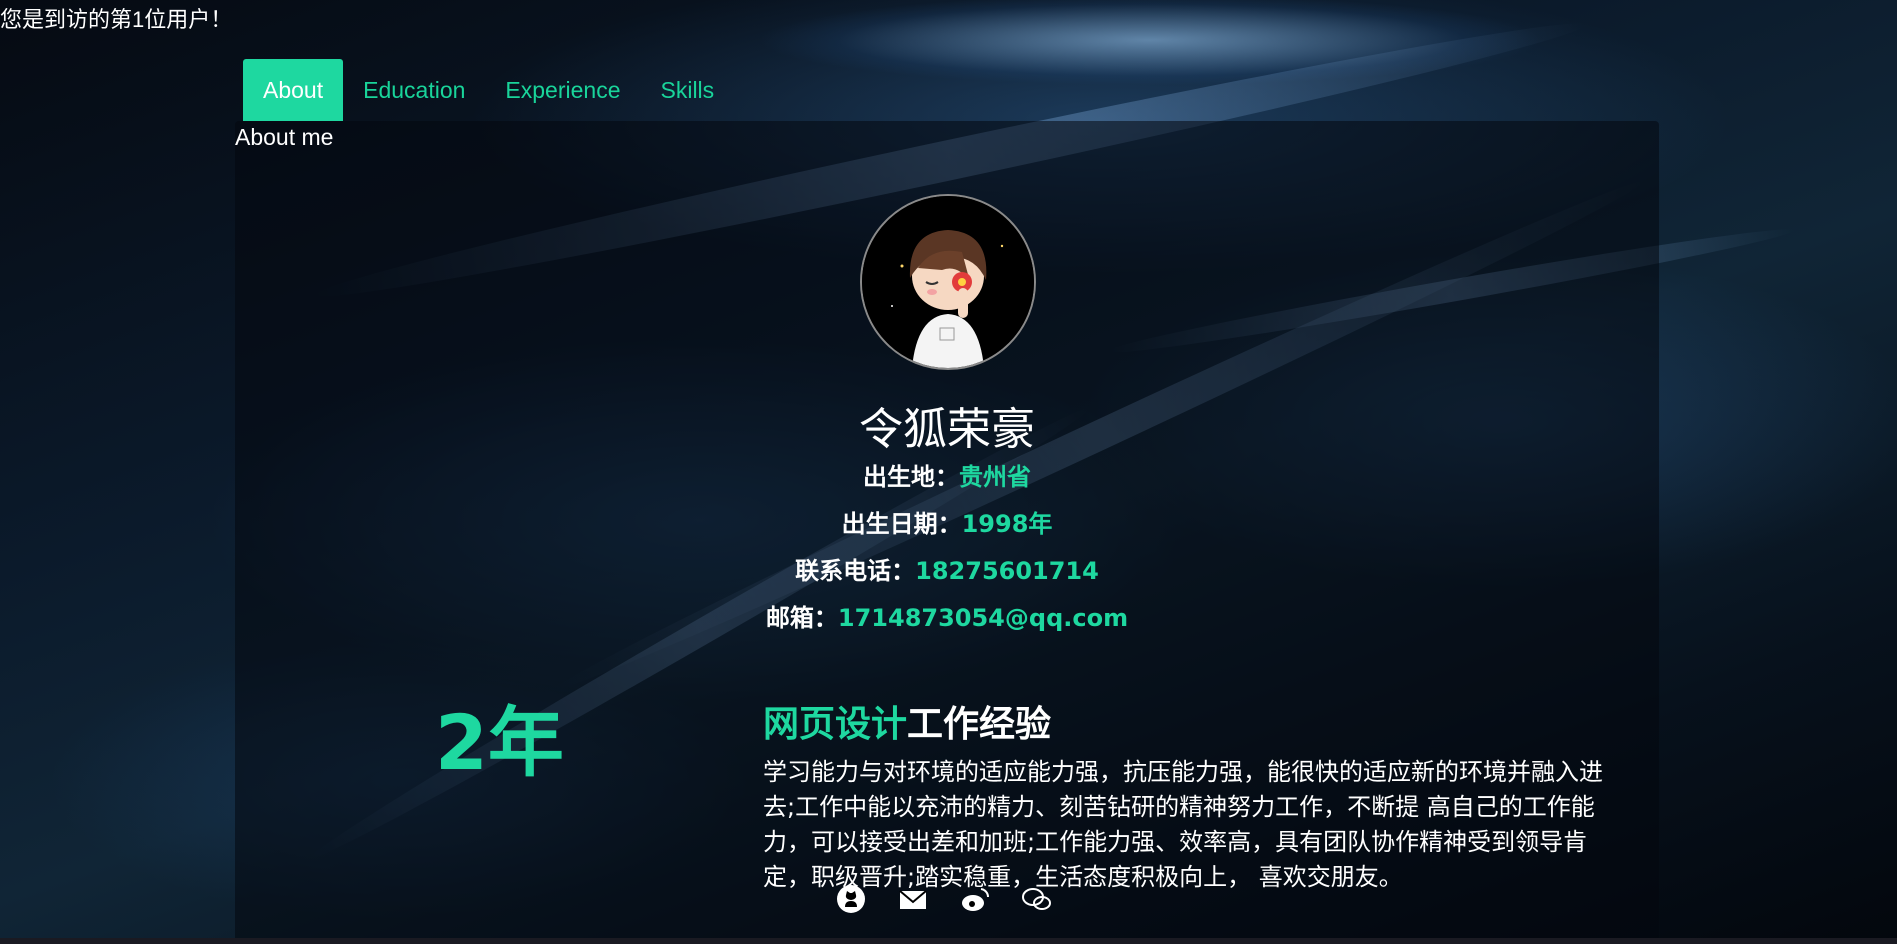 The width and height of the screenshot is (1897, 944). What do you see at coordinates (1007, 571) in the screenshot?
I see `info-value: 18275601714` at bounding box center [1007, 571].